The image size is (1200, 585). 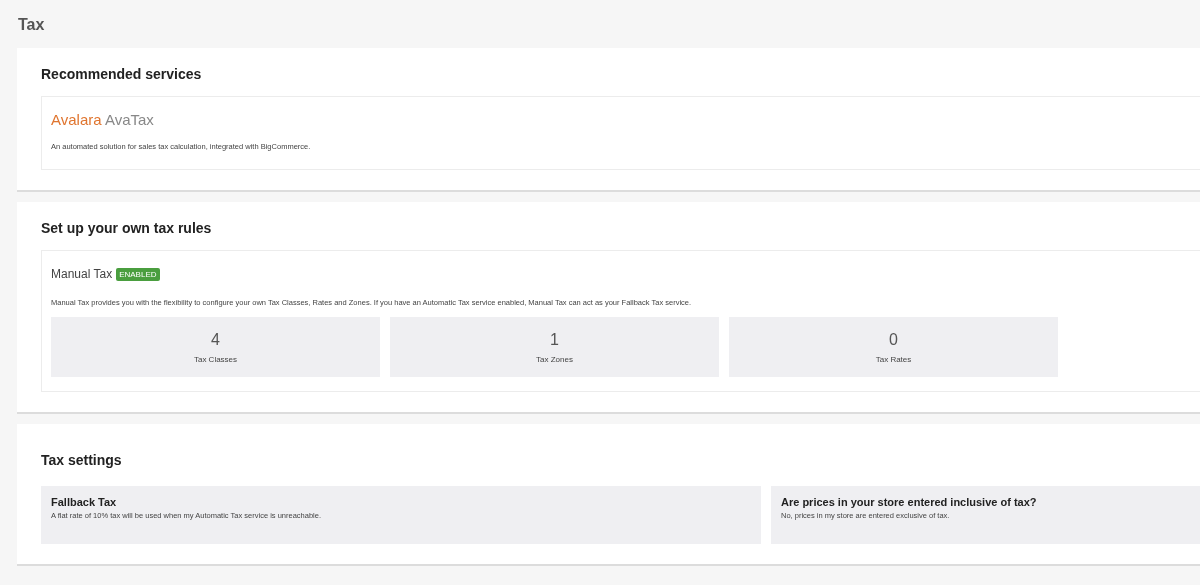 I want to click on stat-label: Tax Classes, so click(x=215, y=359).